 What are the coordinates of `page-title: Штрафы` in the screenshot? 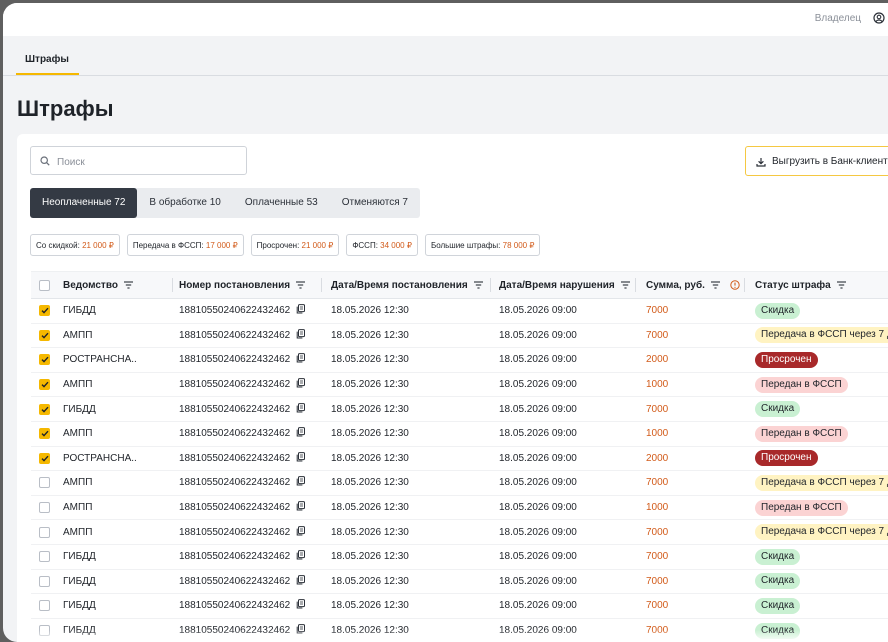 It's located at (65, 108).